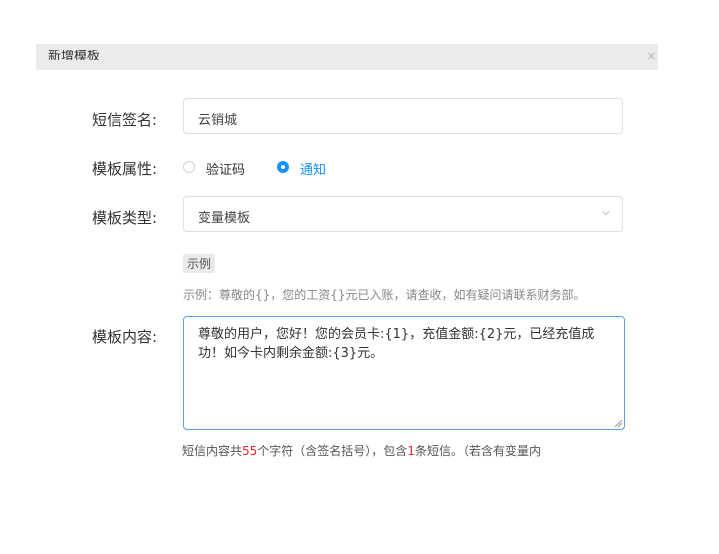 The width and height of the screenshot is (719, 554). I want to click on radio-notification-label: 通知, so click(313, 168).